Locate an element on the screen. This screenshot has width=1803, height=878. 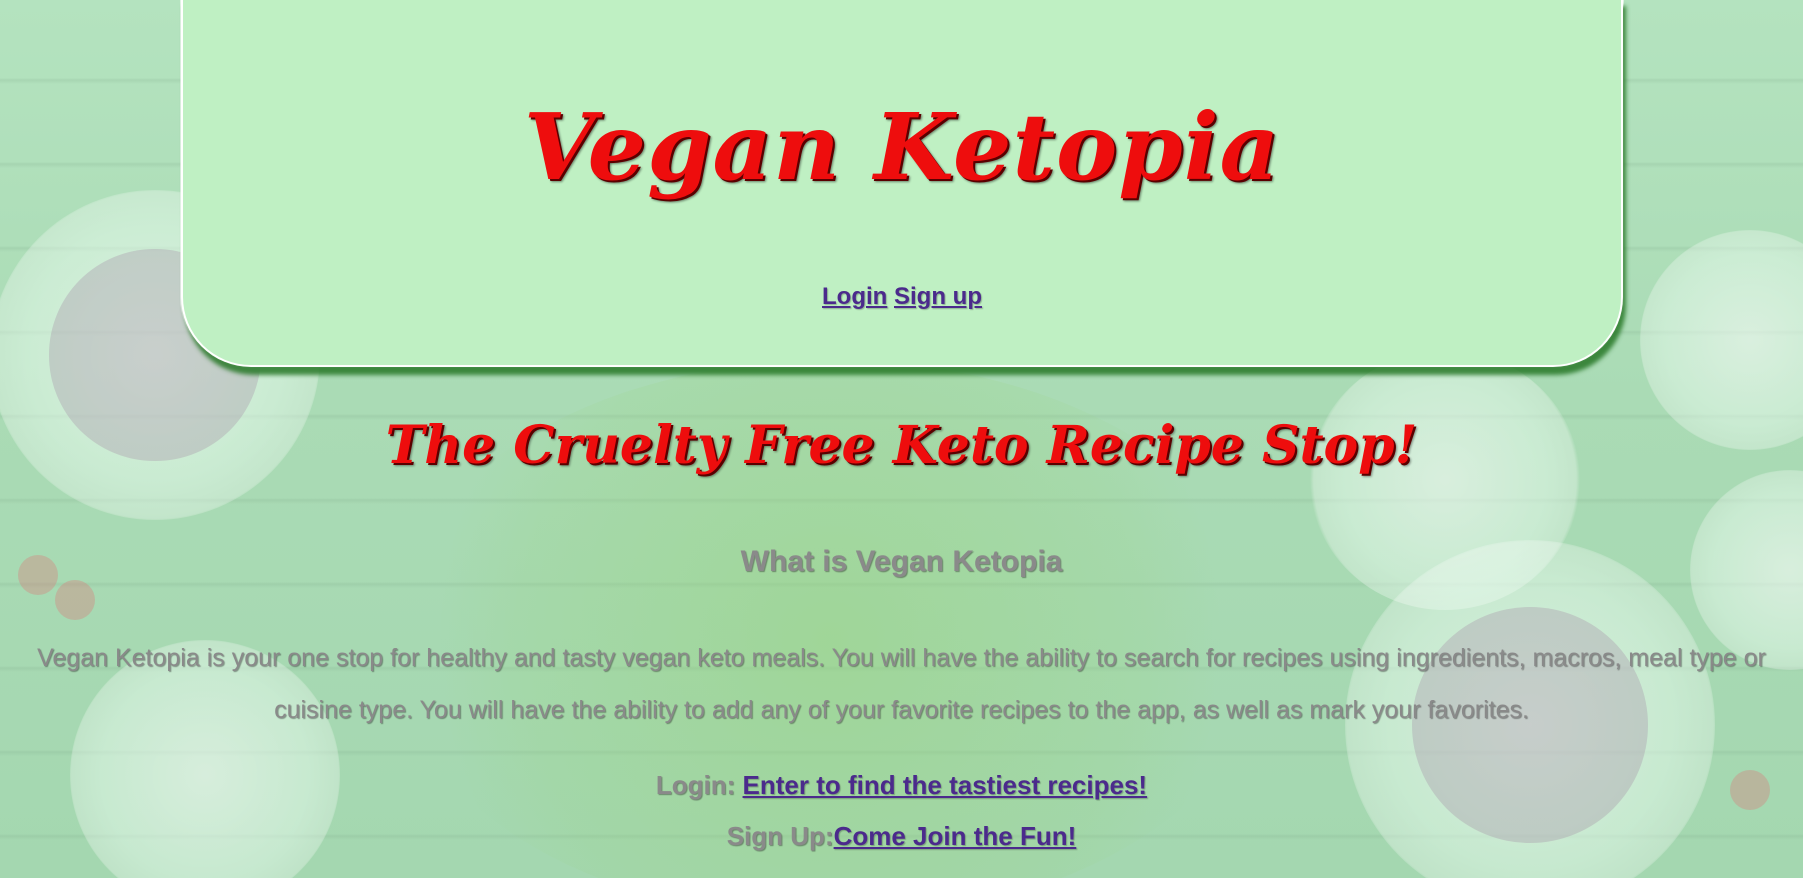
login-link: Login is located at coordinates (854, 296).